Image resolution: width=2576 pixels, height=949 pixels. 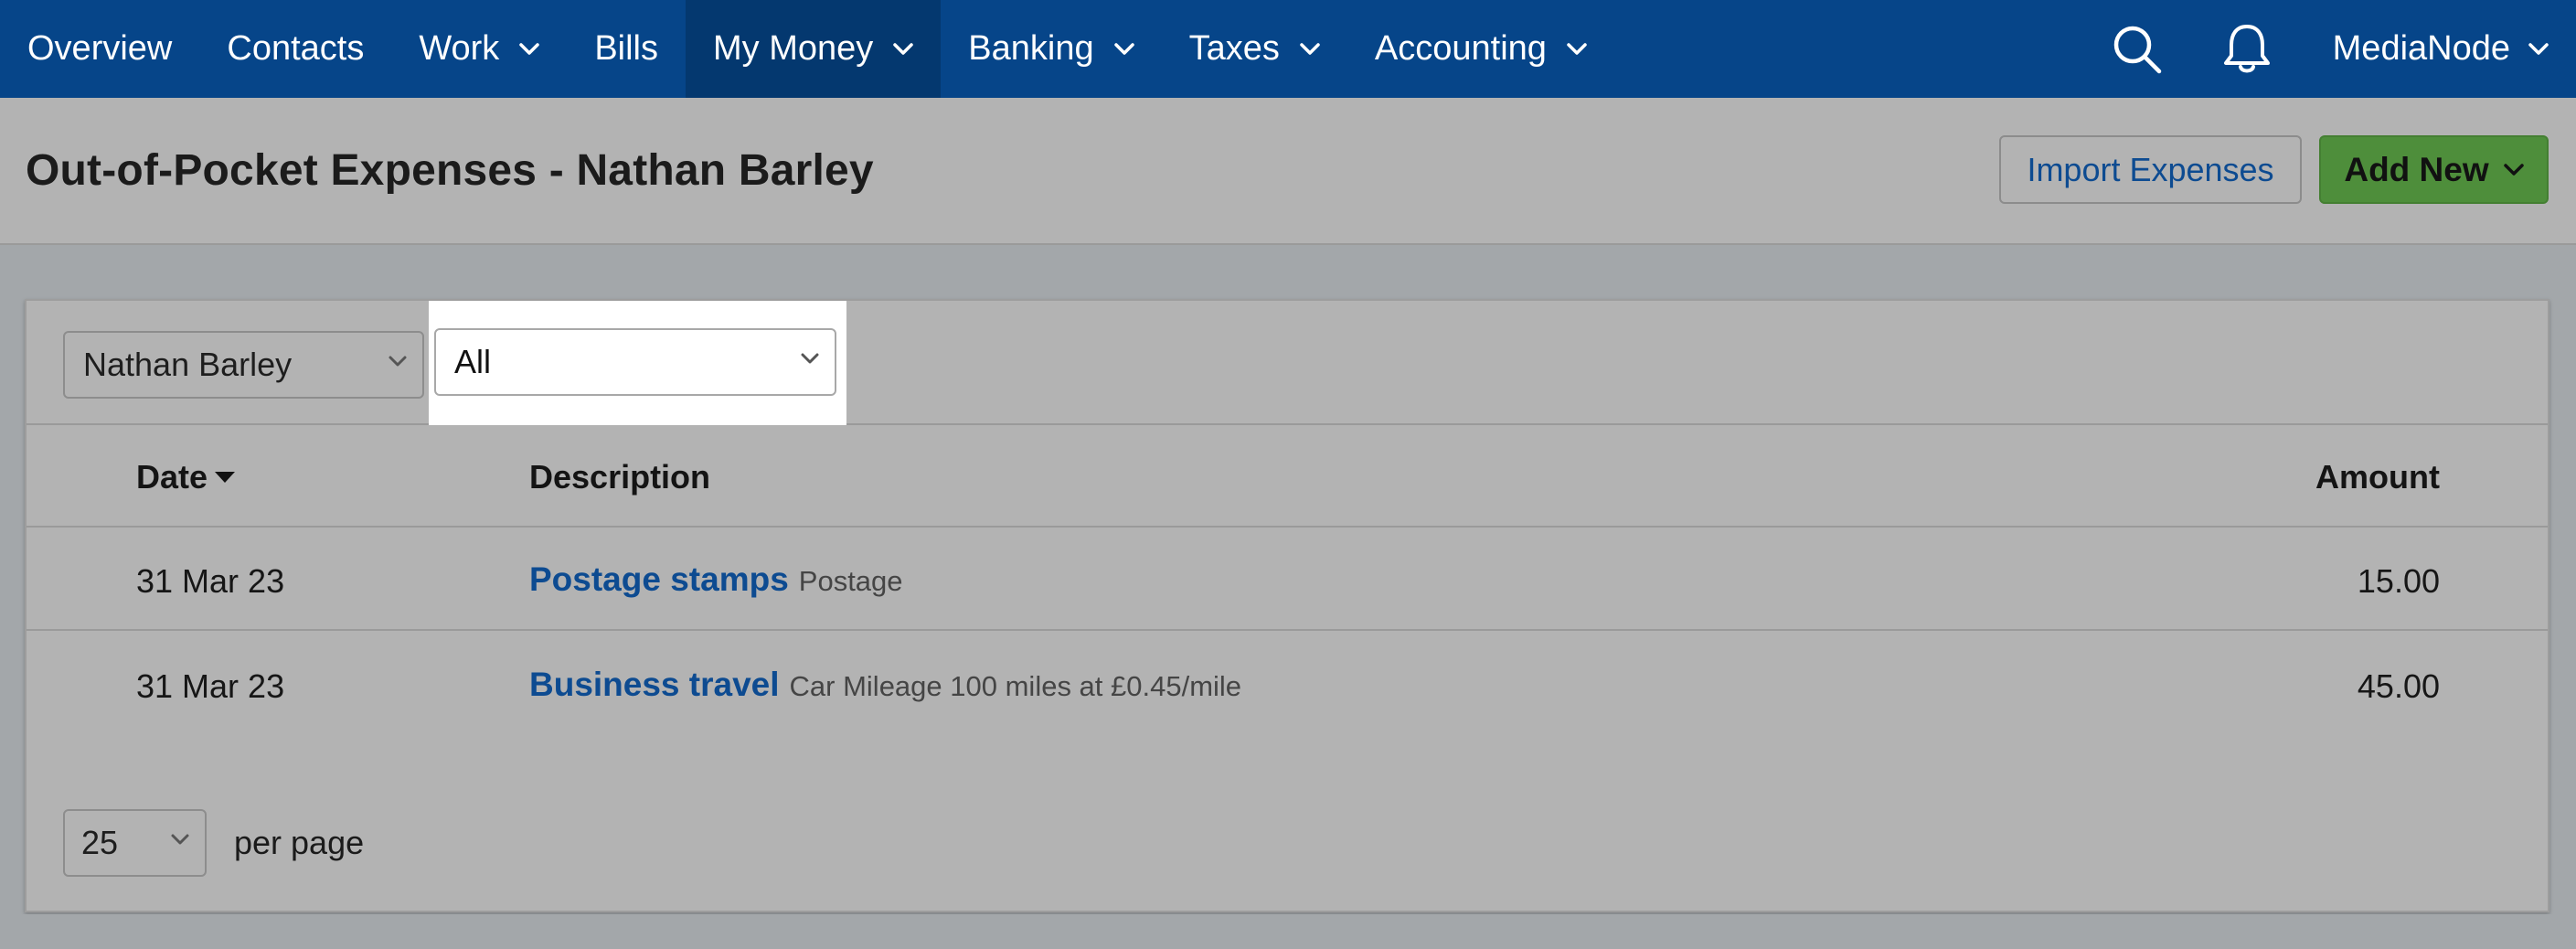 What do you see at coordinates (213, 843) in the screenshot?
I see `pagination: 25 per page` at bounding box center [213, 843].